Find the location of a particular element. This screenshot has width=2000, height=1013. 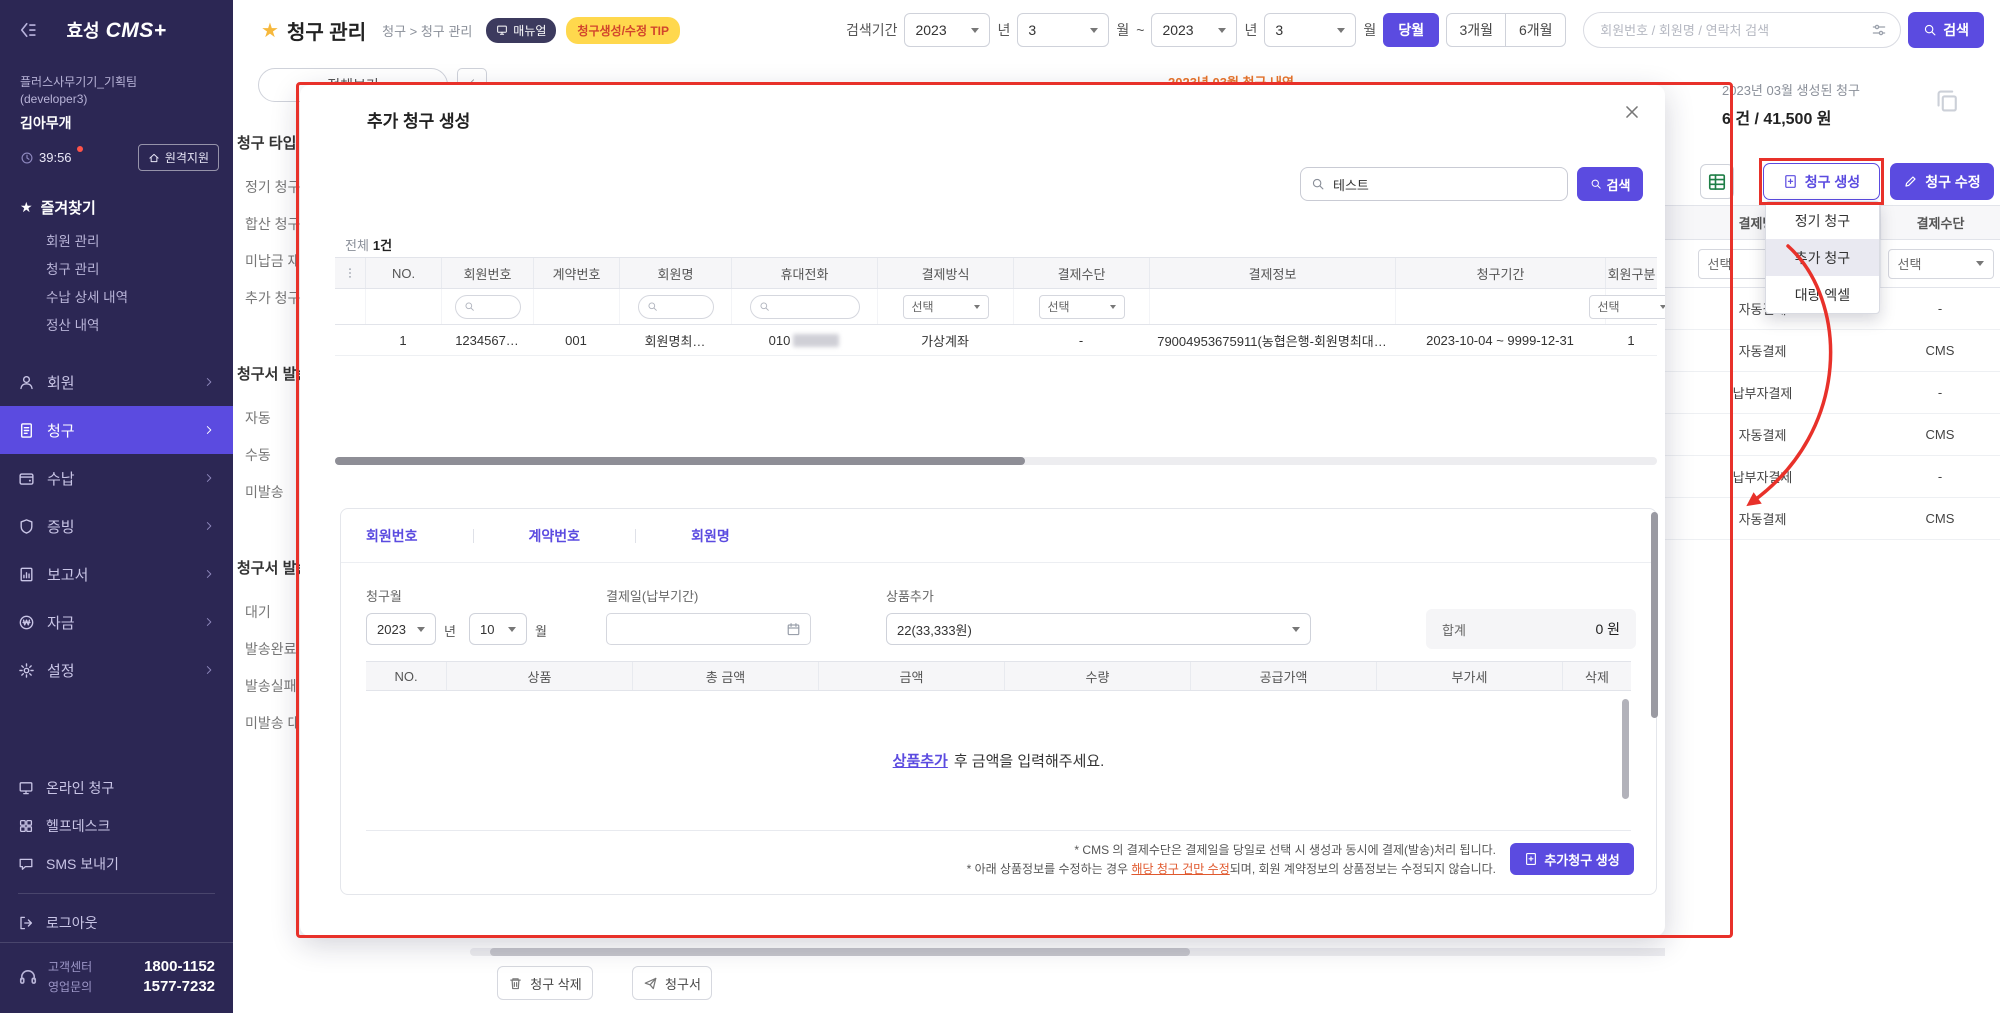

menu-item-fund: 자금 is located at coordinates (116, 622).